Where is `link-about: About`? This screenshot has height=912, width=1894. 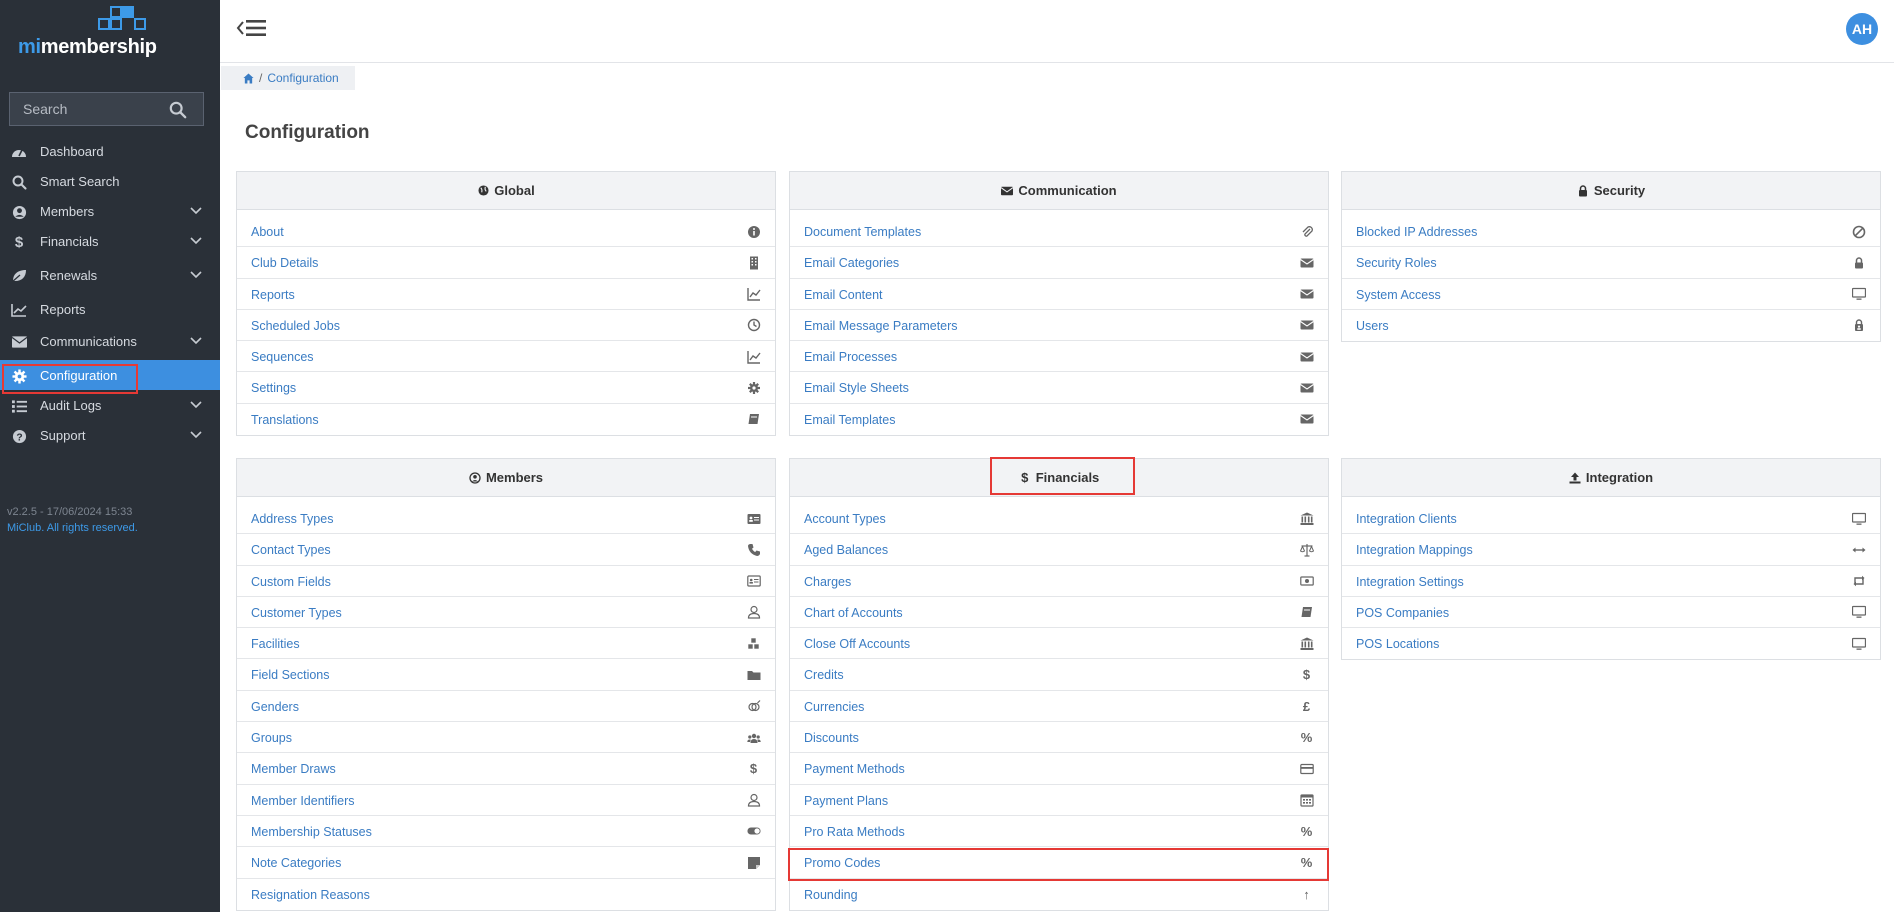 link-about: About is located at coordinates (267, 232).